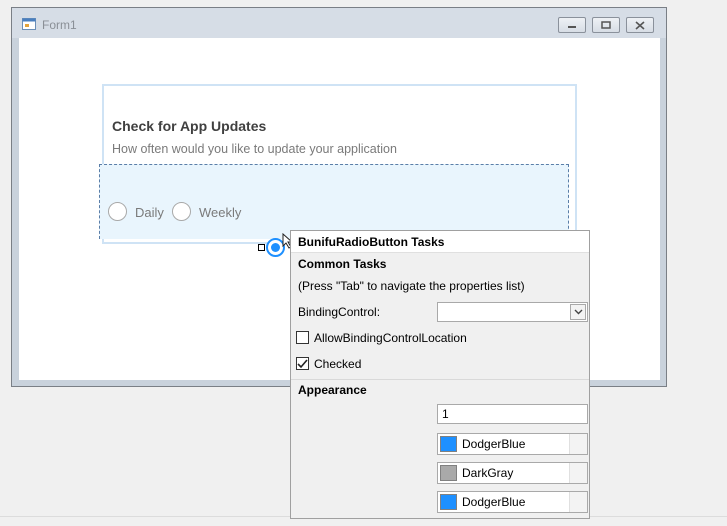 The image size is (727, 526). I want to click on color-field-2: DarkGray, so click(512, 473).